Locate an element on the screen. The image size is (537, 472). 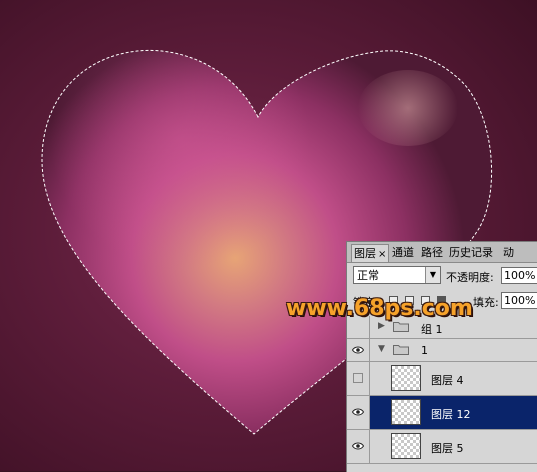
fill-label: 填充: is located at coordinates (486, 302).